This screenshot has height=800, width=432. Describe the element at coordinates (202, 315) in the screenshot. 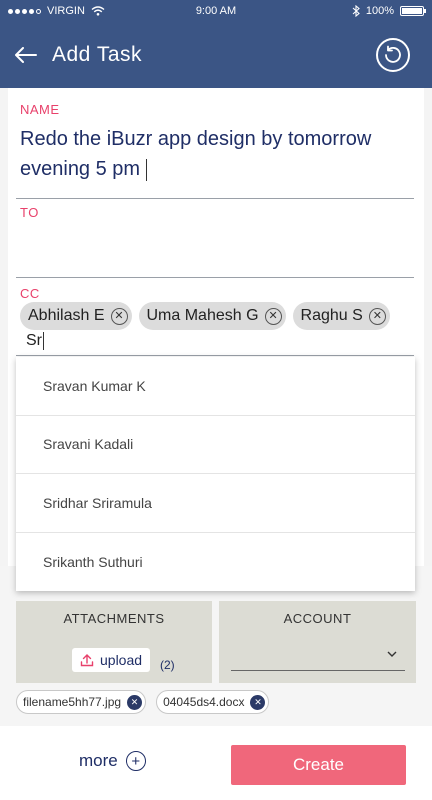

I see `cc-chip-label: Uma Mahesh G` at that location.